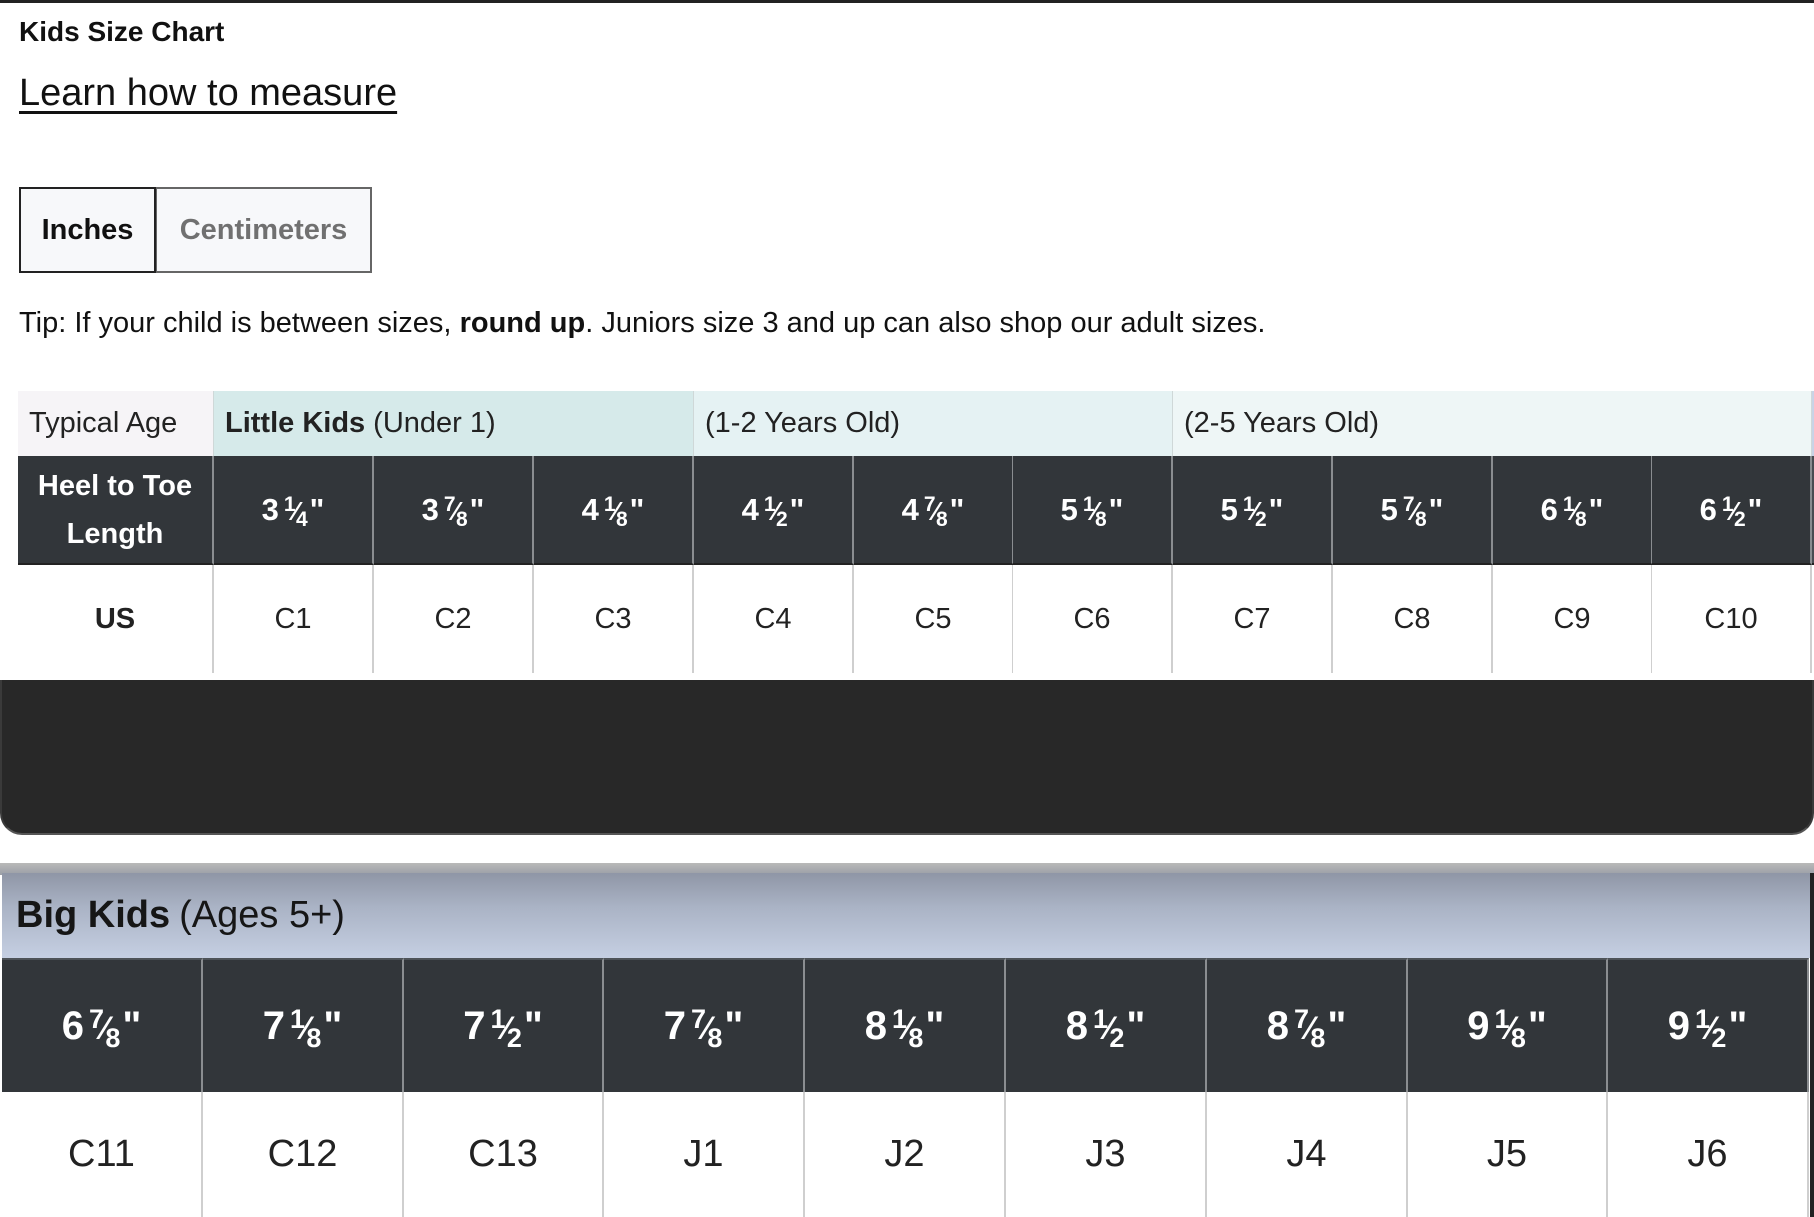  I want to click on heel-label-line1: Heel to Toe, so click(115, 485).